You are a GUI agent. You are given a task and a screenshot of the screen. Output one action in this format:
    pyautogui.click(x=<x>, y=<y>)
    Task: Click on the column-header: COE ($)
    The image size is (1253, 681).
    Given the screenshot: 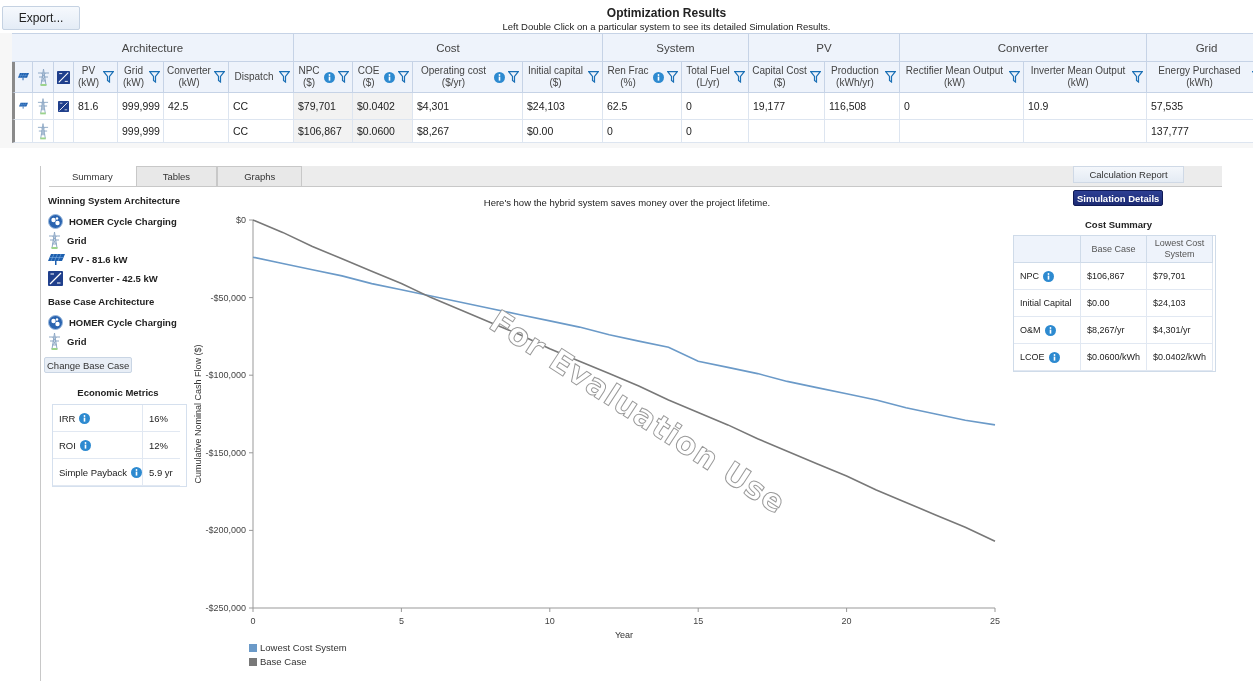 What is the action you would take?
    pyautogui.click(x=383, y=77)
    